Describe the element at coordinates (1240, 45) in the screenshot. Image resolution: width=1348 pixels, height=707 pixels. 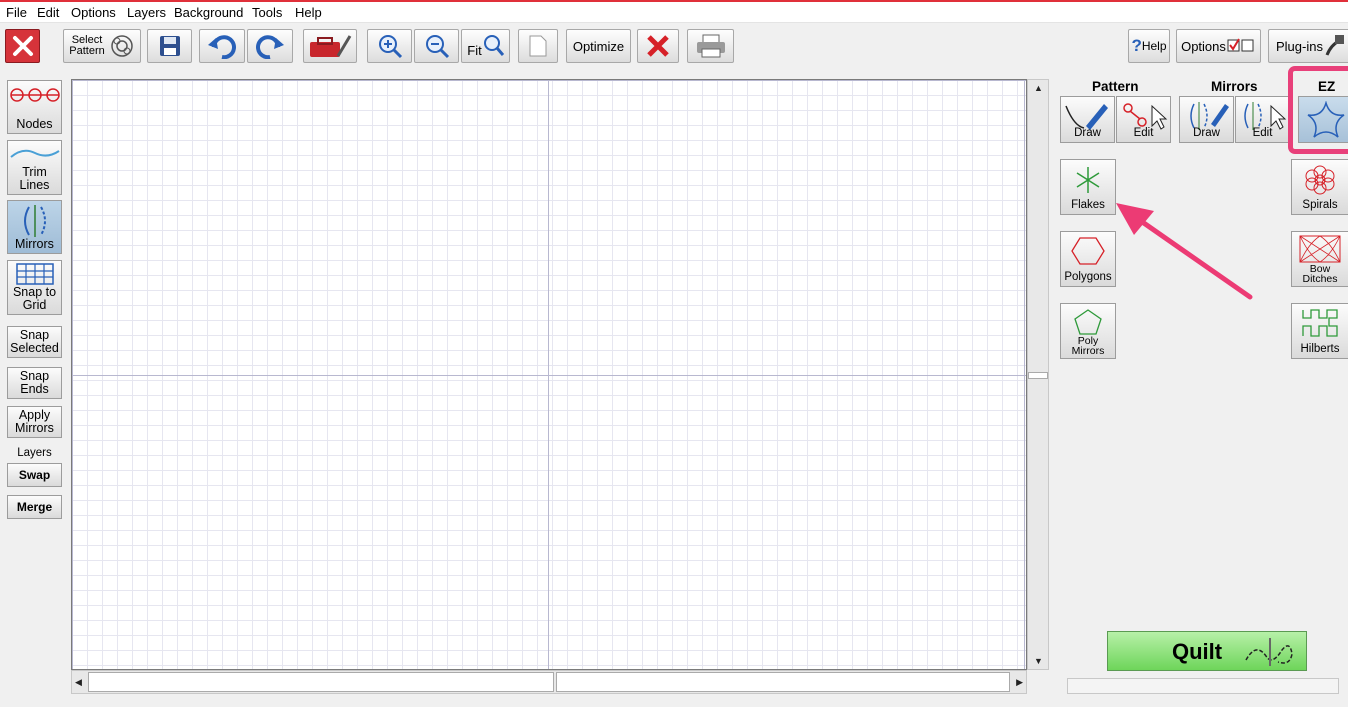
I see `checkbox-icons` at that location.